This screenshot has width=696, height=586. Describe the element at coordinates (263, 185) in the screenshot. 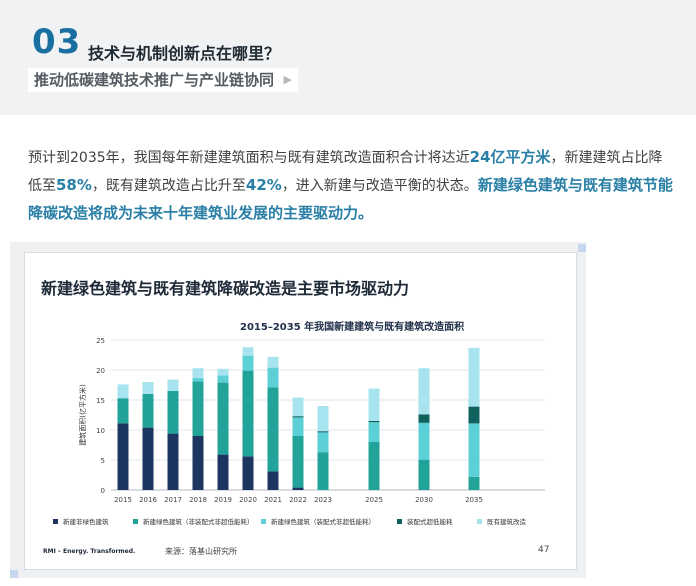

I see `paragraph-highlight-retrofit-share: 42%` at that location.